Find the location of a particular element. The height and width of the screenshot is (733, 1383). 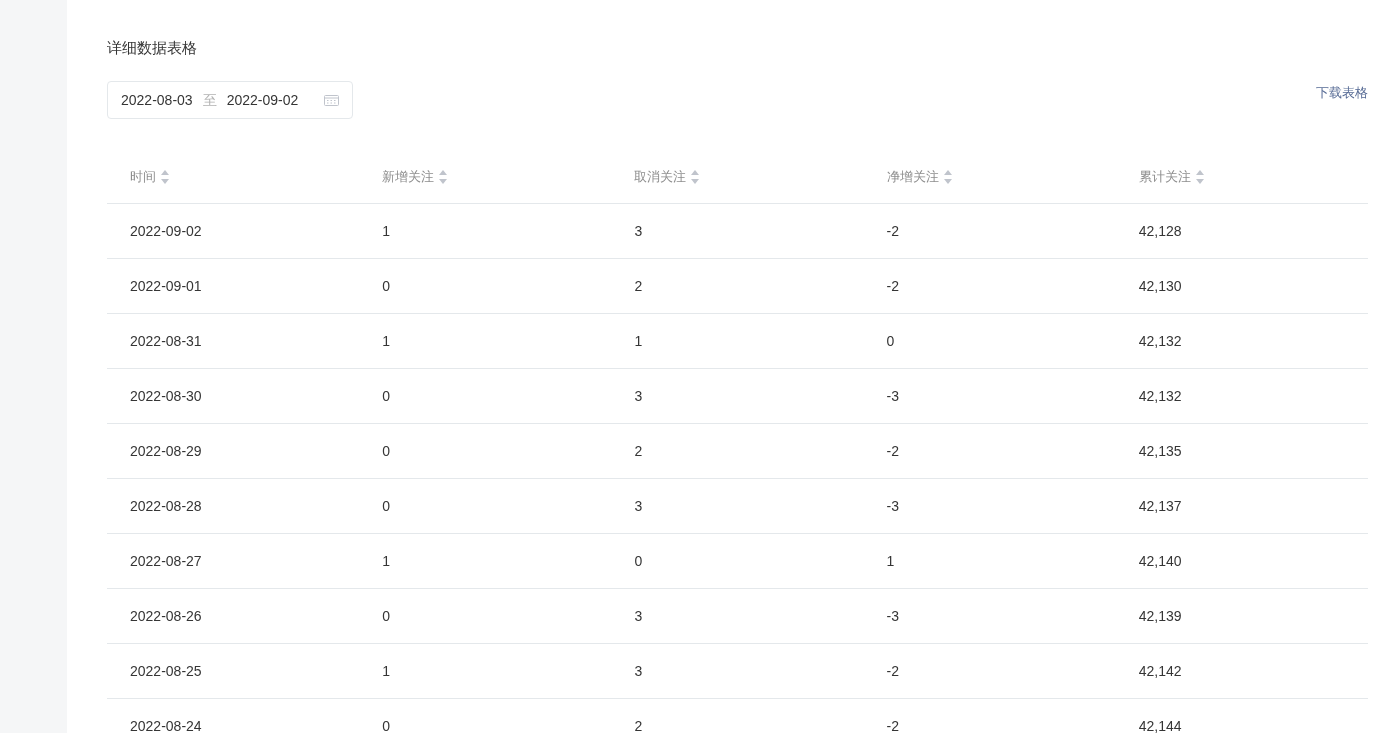

table-cell: 42,139 is located at coordinates (1160, 615).